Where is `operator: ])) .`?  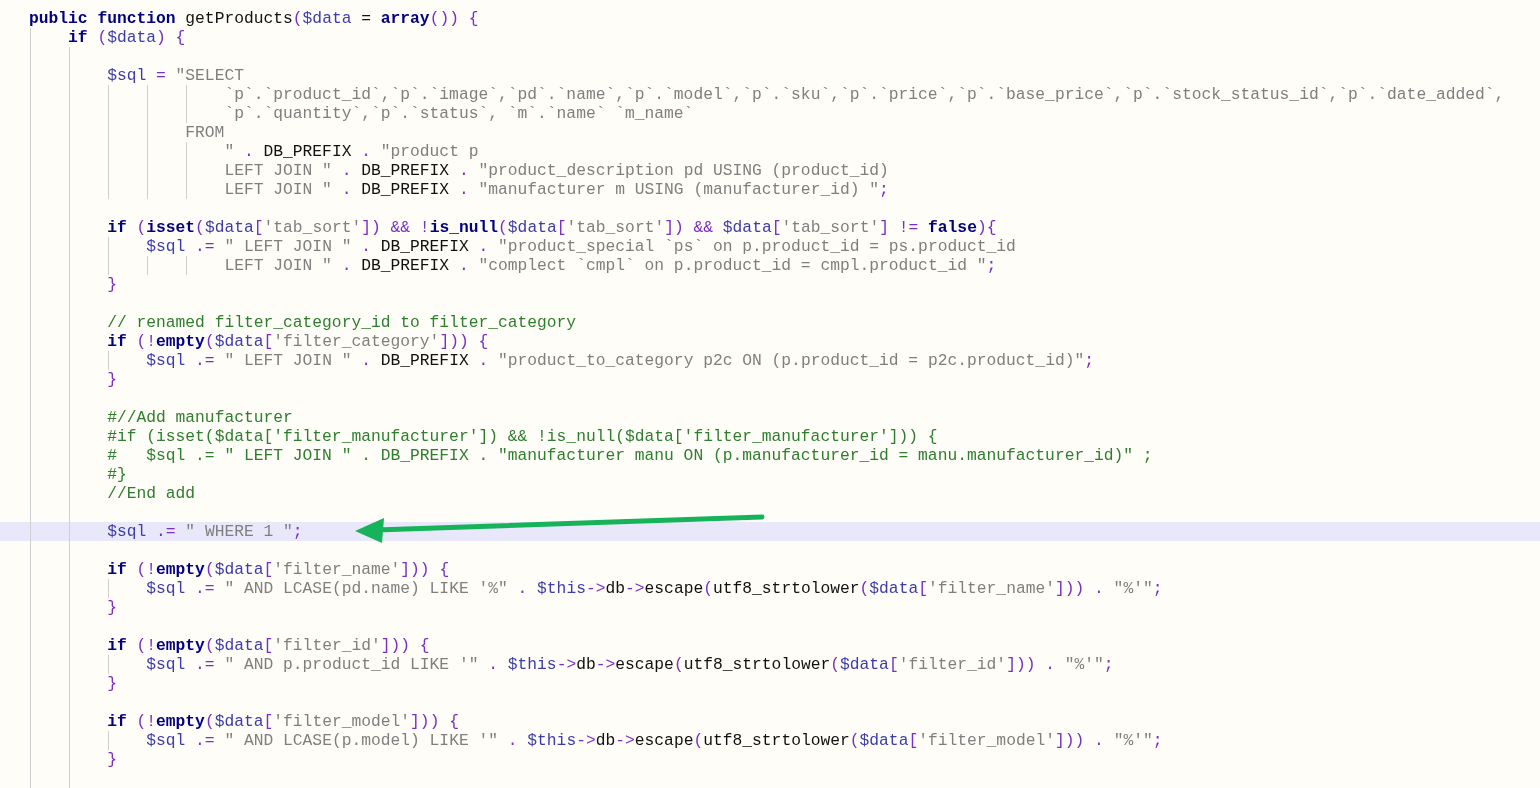 operator: ])) . is located at coordinates (1080, 588).